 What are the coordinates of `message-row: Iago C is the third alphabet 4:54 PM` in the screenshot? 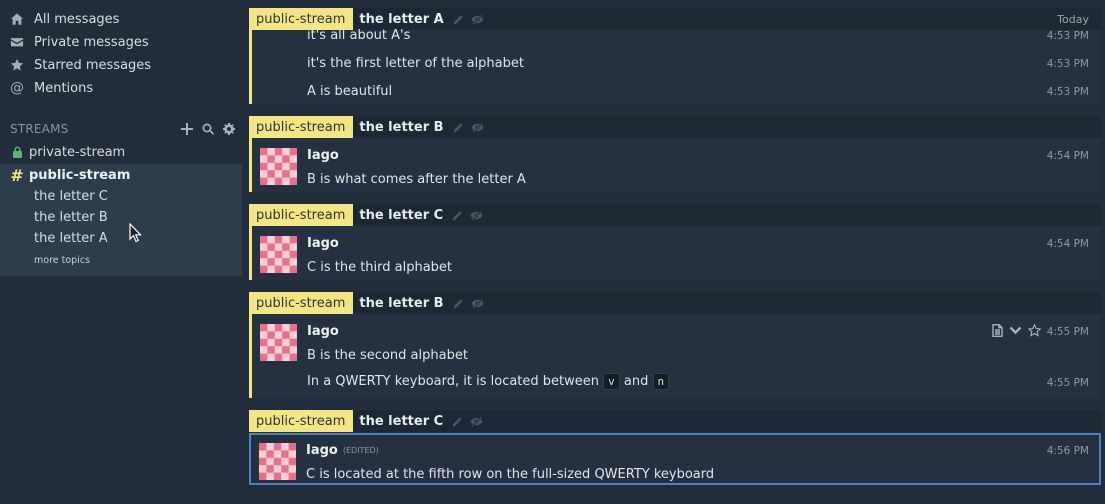 It's located at (676, 253).